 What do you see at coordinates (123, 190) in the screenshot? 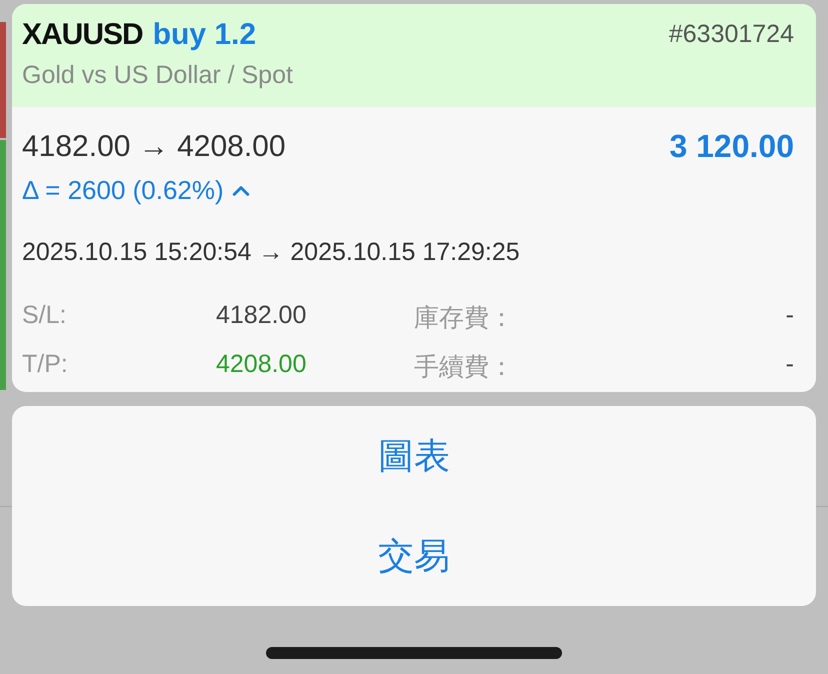
I see `price-delta: Δ = 2600 (0.62%)` at bounding box center [123, 190].